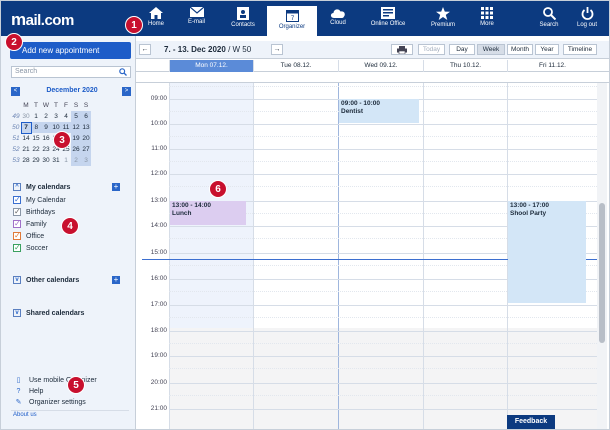 The image size is (610, 430). I want to click on day-cell: 28, so click(26, 160).